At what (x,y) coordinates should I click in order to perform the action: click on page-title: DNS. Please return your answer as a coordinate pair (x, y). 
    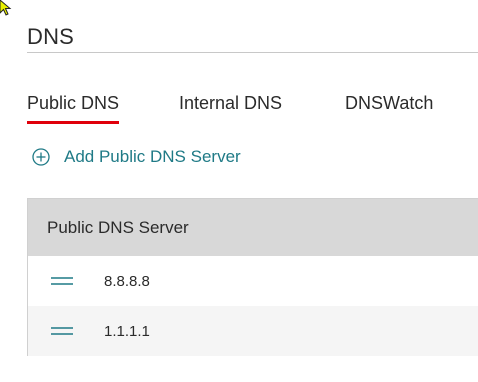
    Looking at the image, I should click on (51, 36).